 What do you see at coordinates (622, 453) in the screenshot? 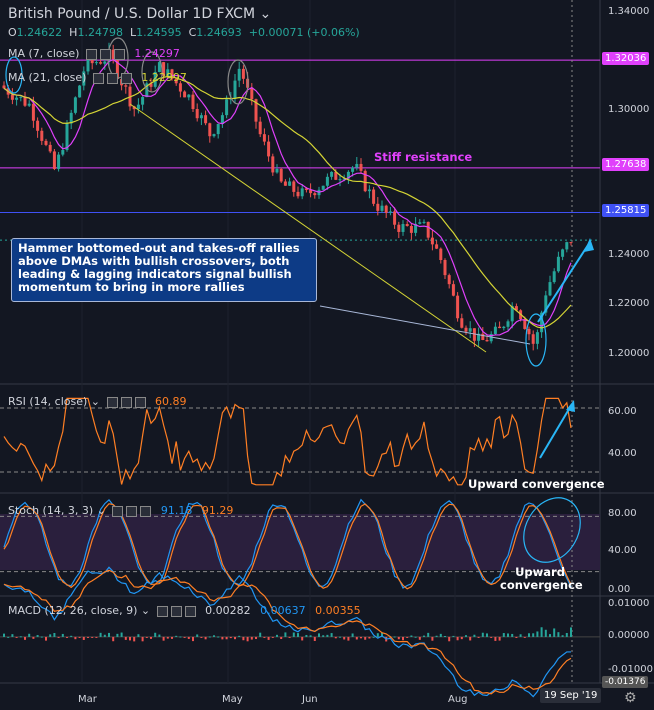
I see `rsi-tick: 40.00` at bounding box center [622, 453].